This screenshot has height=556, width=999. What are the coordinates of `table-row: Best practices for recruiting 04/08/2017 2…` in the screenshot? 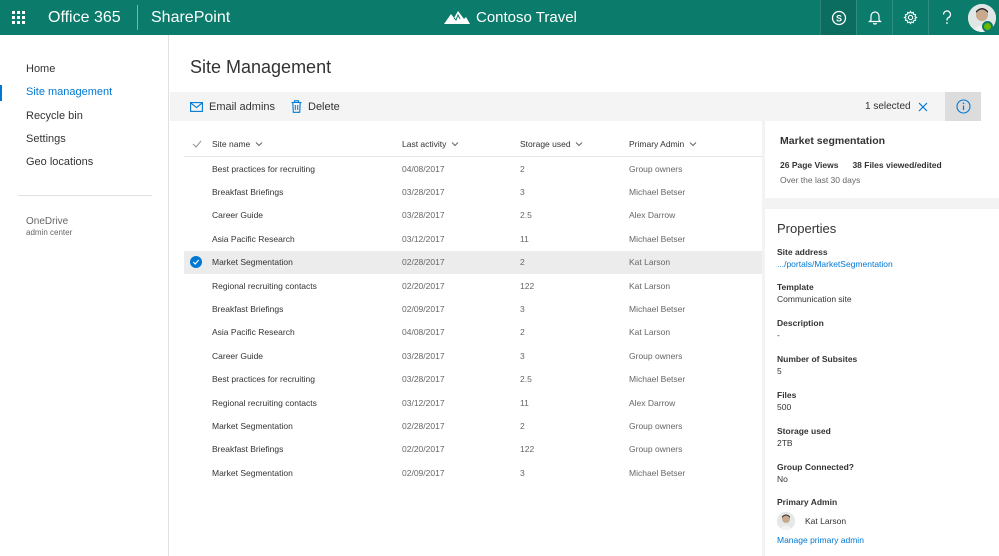 It's located at (473, 169).